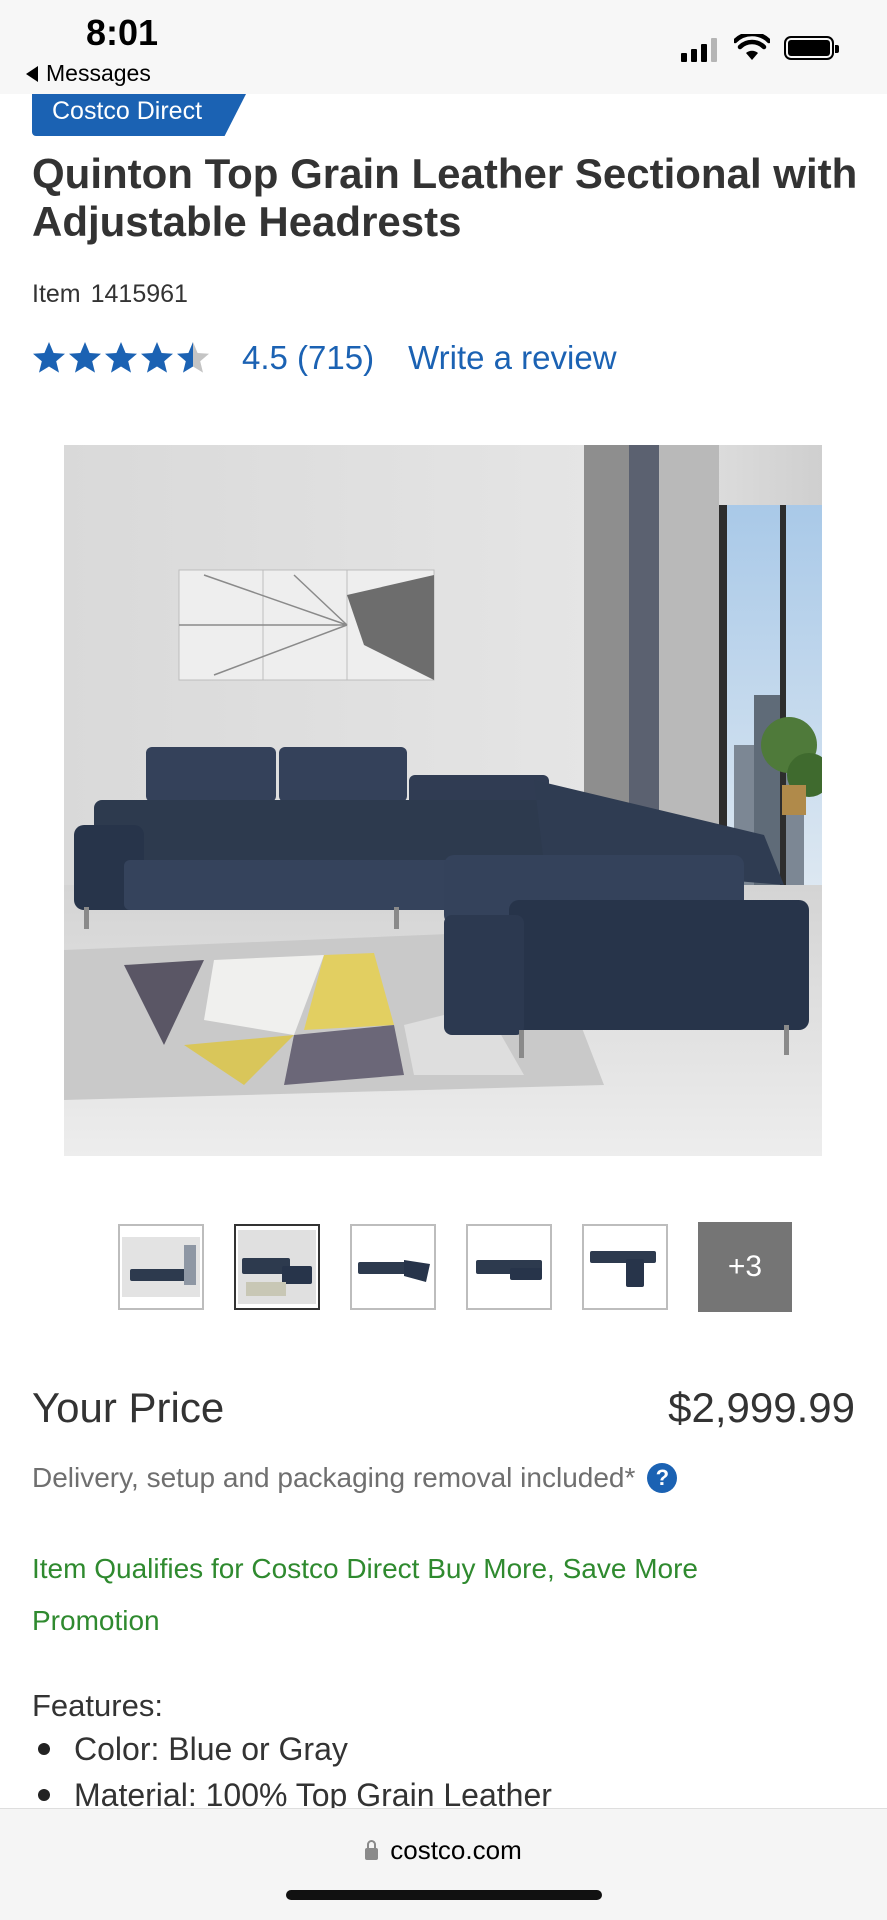 This screenshot has height=1920, width=887. Describe the element at coordinates (455, 1267) in the screenshot. I see `thumbnail-strip: +3` at that location.